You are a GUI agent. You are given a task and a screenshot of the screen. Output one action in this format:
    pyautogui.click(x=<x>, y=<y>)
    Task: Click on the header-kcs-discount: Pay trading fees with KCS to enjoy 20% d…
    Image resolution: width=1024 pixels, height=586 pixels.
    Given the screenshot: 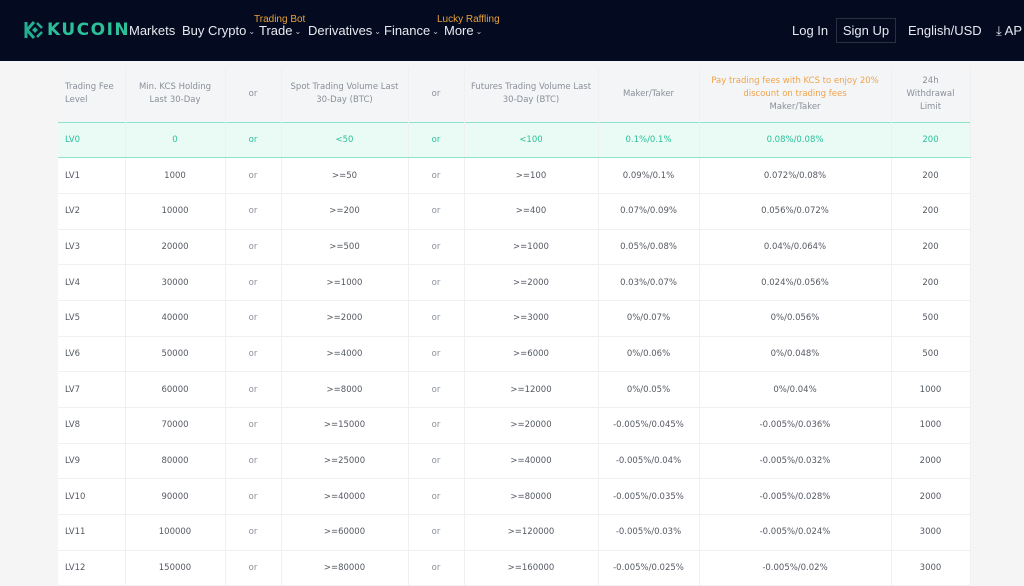 What is the action you would take?
    pyautogui.click(x=795, y=94)
    